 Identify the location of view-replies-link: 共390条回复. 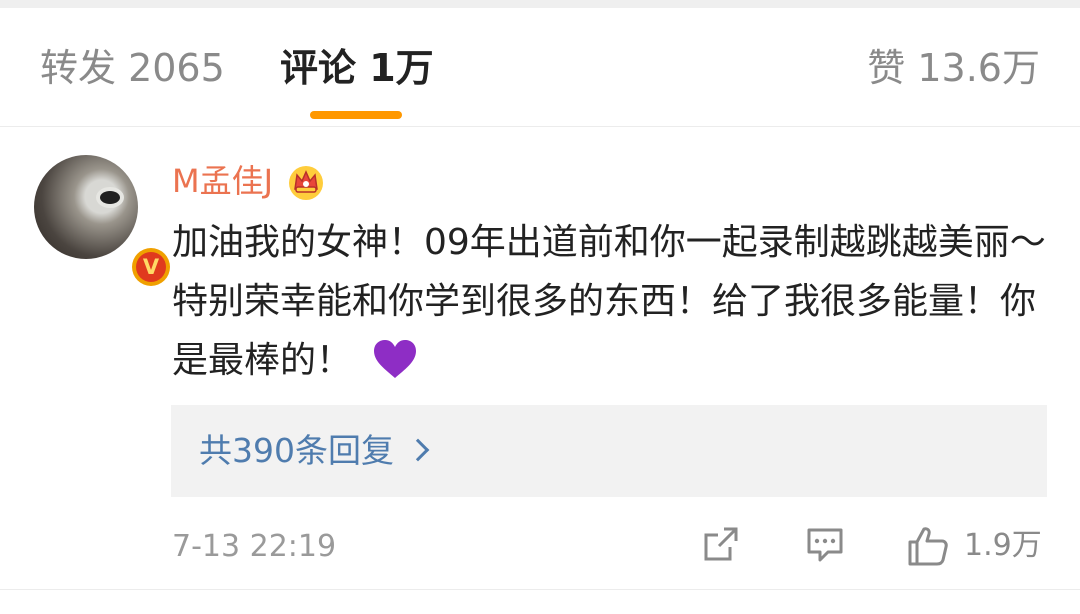
(314, 451).